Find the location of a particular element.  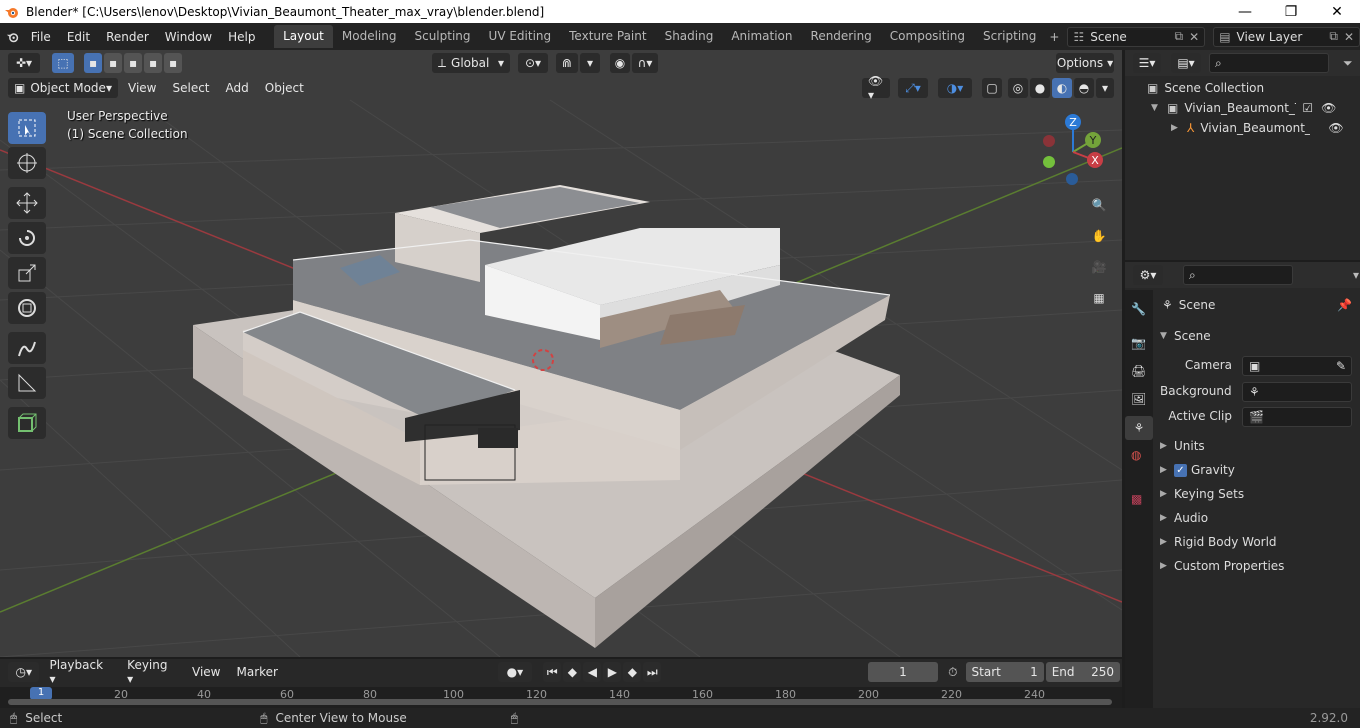

tab-uv-editing: UV Editing is located at coordinates (520, 36).